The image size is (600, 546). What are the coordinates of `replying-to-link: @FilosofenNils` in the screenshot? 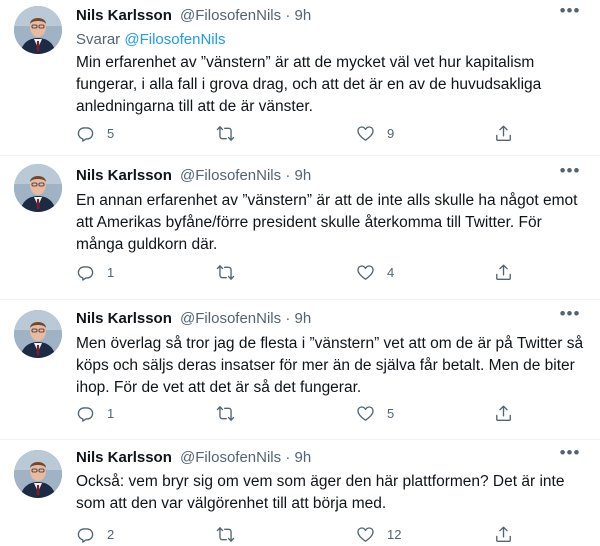 It's located at (174, 39).